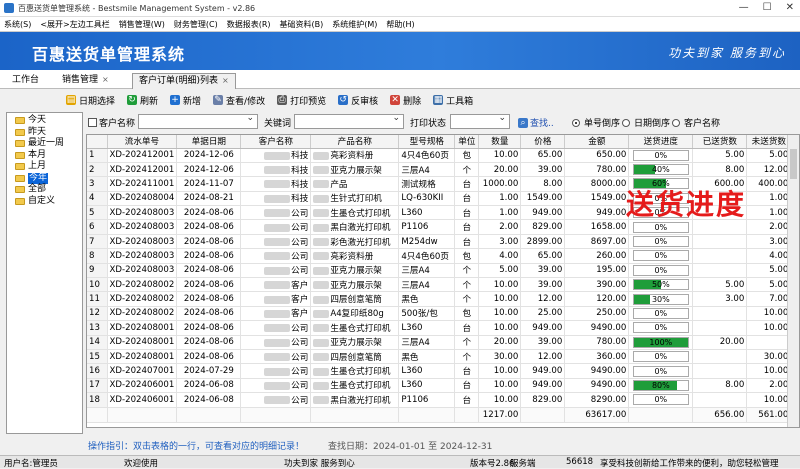  What do you see at coordinates (661, 142) in the screenshot?
I see `column-header-9: 送货进度` at bounding box center [661, 142].